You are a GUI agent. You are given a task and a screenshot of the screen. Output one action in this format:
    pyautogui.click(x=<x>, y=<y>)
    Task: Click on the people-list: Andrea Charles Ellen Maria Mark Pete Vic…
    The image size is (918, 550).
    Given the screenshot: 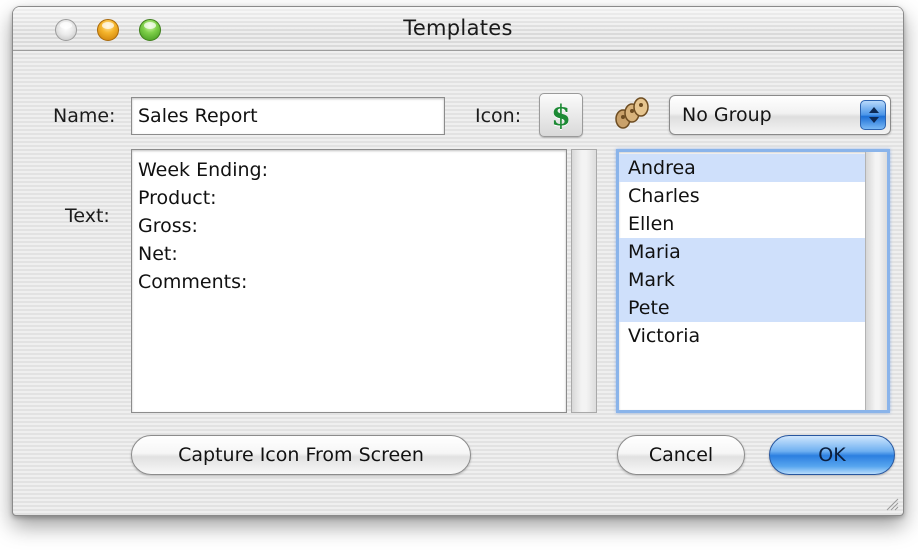 What is the action you would take?
    pyautogui.click(x=753, y=281)
    